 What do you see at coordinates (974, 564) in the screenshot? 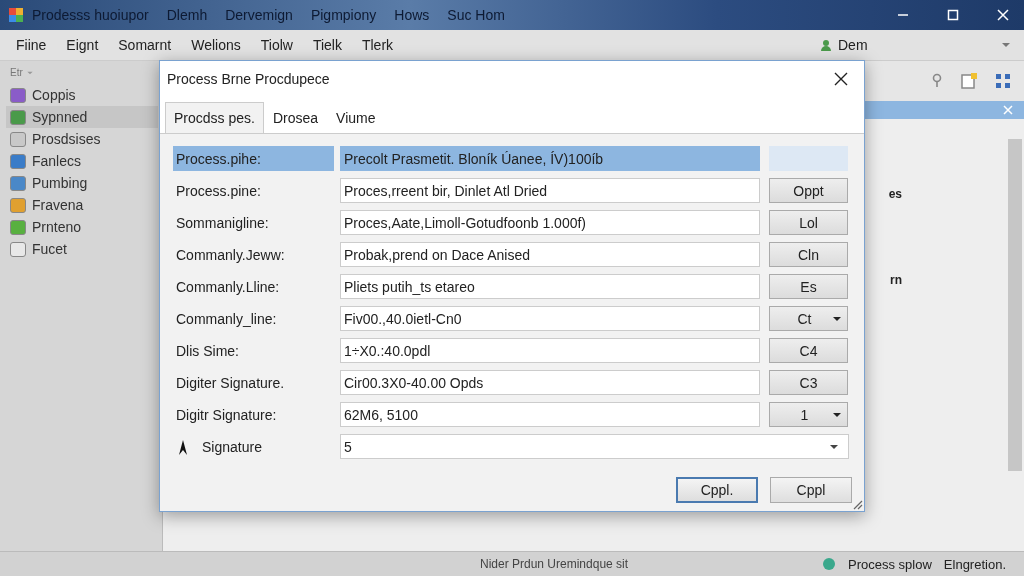
I see `status-text: Elngretion.` at bounding box center [974, 564].